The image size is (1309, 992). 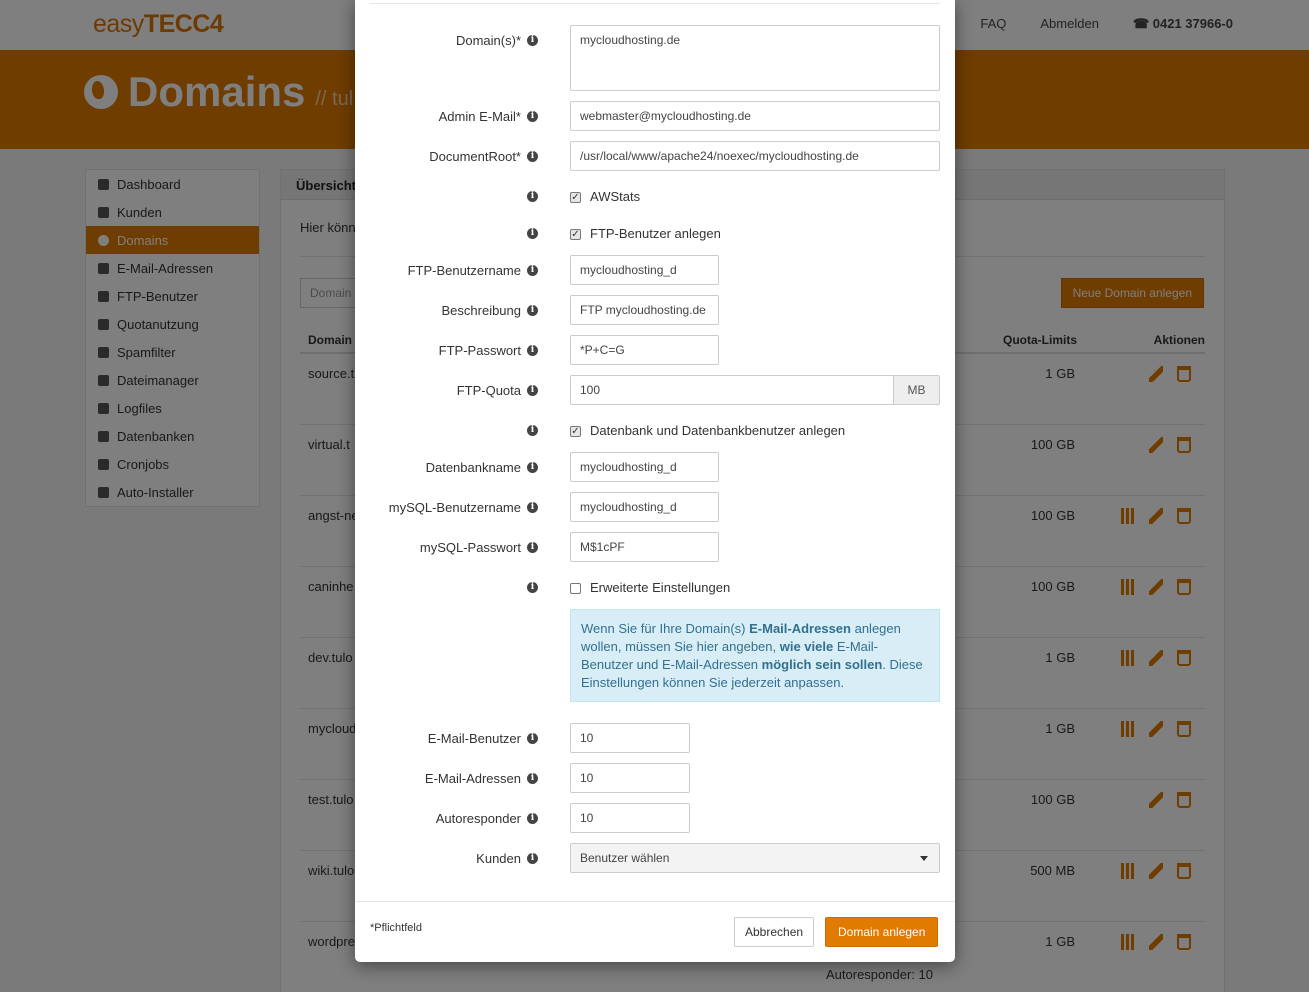 What do you see at coordinates (470, 547) in the screenshot?
I see `mysql-password-label: mySQL-Passwort` at bounding box center [470, 547].